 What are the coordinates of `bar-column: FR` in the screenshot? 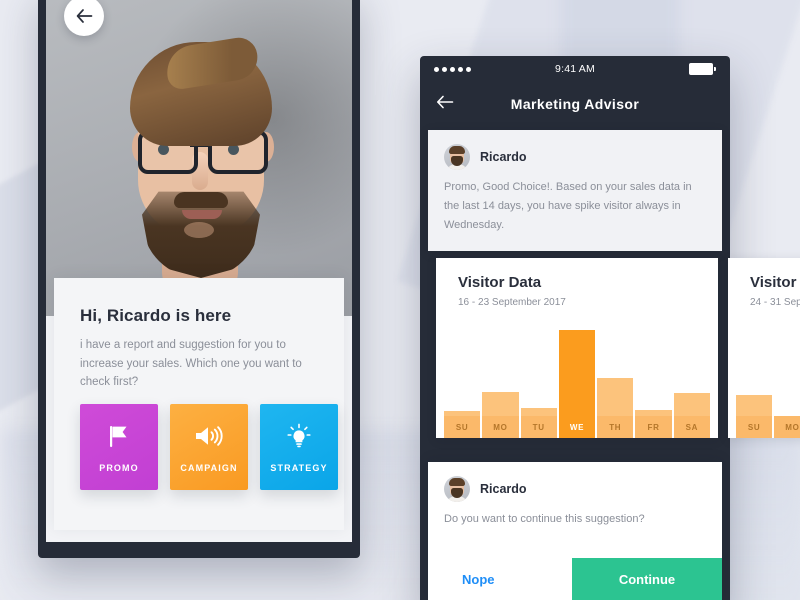 It's located at (653, 384).